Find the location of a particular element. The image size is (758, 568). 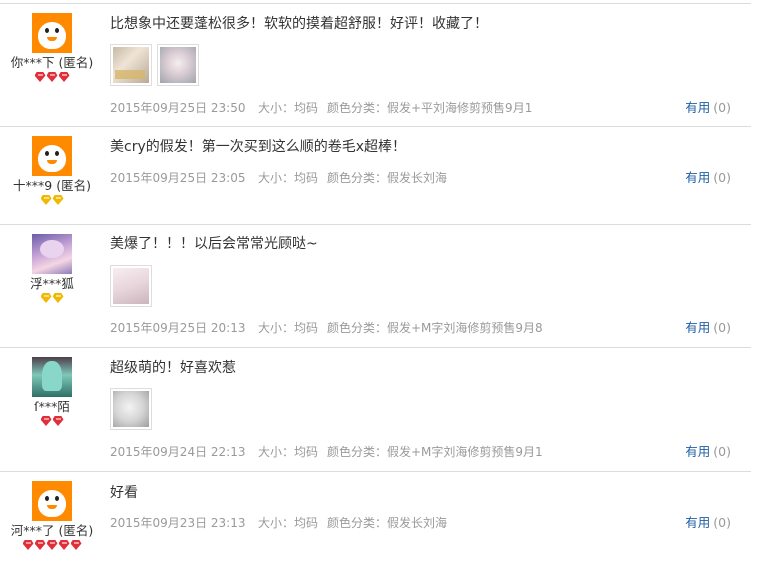

reviewer-info: 河***了 (匿名) is located at coordinates (52, 516).